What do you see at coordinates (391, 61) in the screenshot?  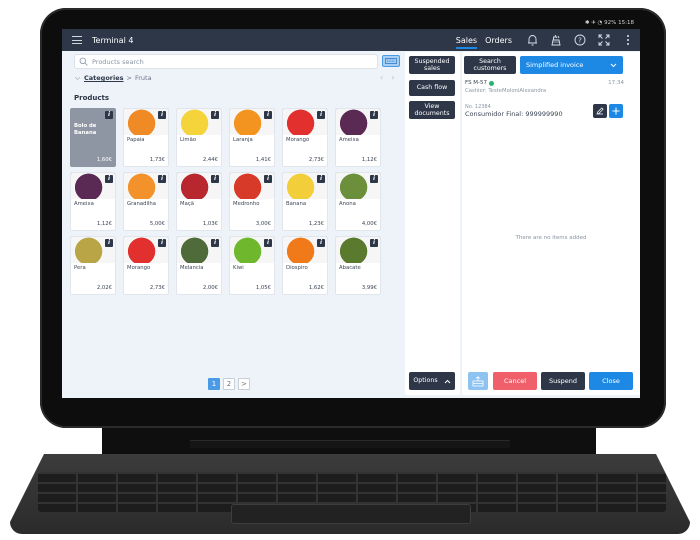 I see `virtual-keyboard-button` at bounding box center [391, 61].